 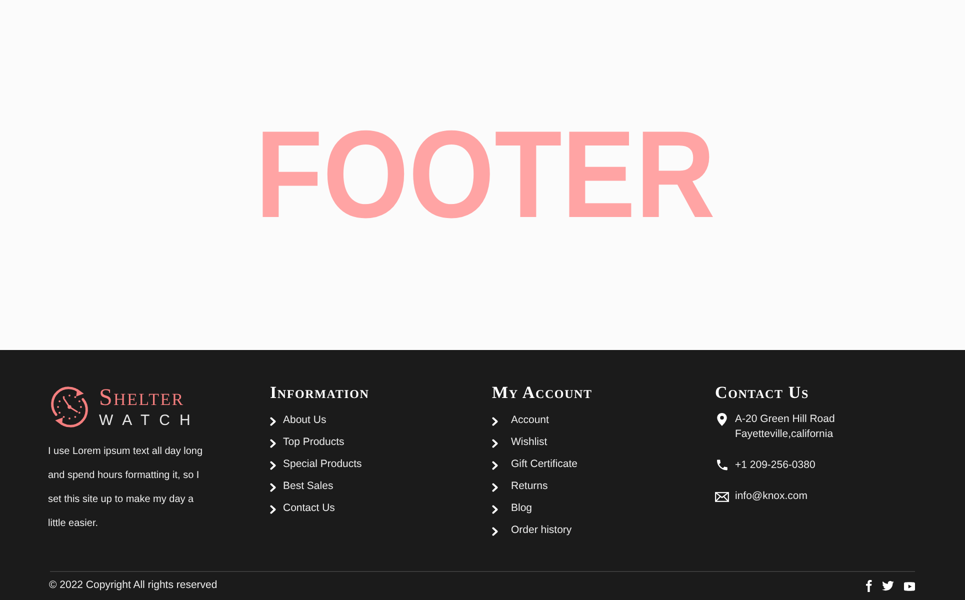 What do you see at coordinates (762, 393) in the screenshot?
I see `column-heading: Contact Us` at bounding box center [762, 393].